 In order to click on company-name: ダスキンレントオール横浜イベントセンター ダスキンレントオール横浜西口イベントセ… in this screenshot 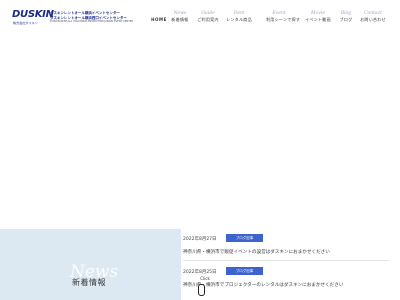, I will do `click(100, 18)`.